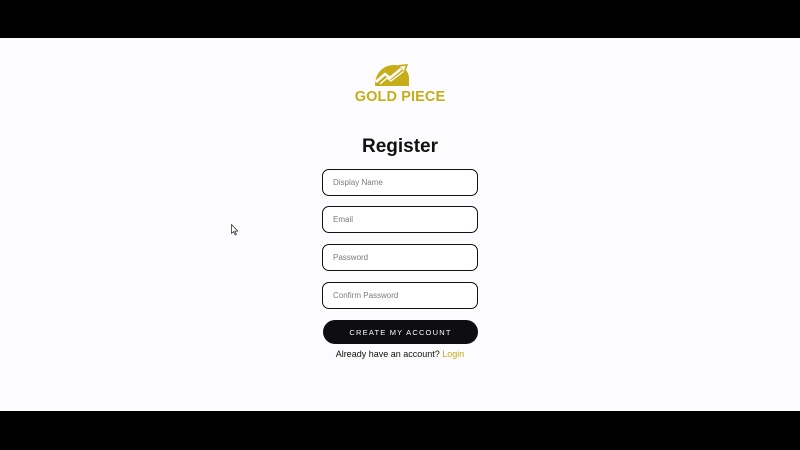 The image size is (800, 450). Describe the element at coordinates (400, 19) in the screenshot. I see `letterbox-top` at that location.